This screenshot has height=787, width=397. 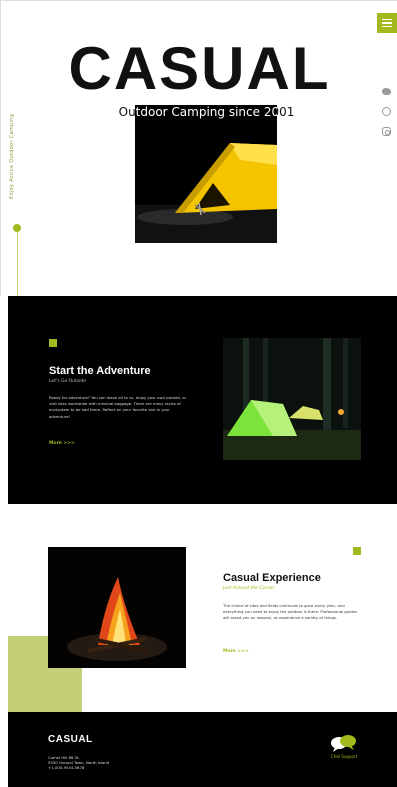 I want to click on campfire-illustration, so click(x=117, y=607).